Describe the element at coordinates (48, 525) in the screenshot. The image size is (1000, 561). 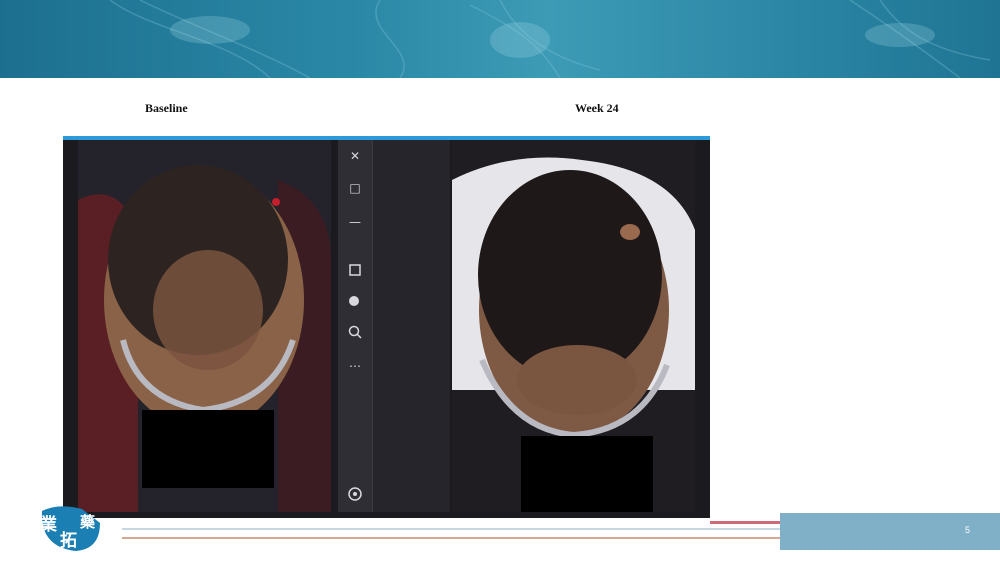
I see `logo-char-1: 業` at that location.